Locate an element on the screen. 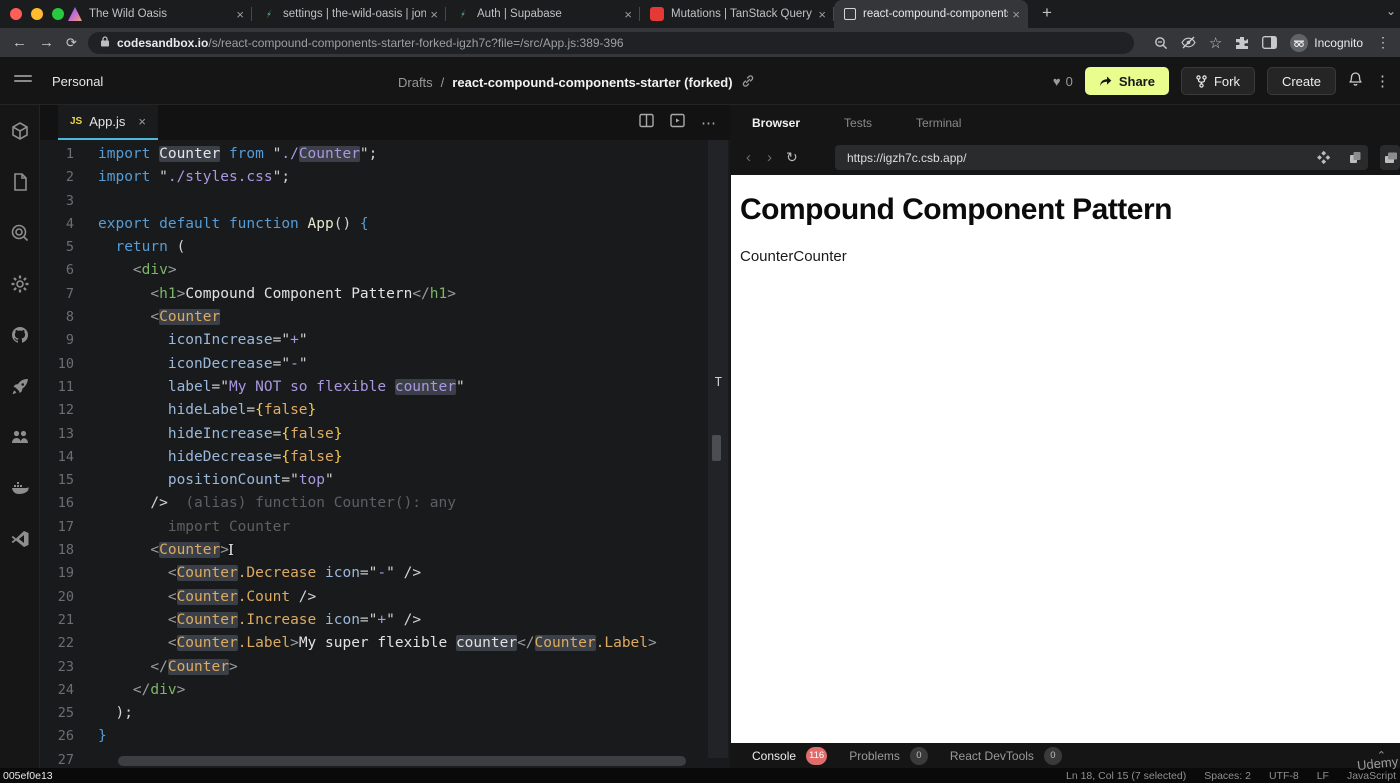  code-line: 9 iconIncrease="+" is located at coordinates (385, 340).